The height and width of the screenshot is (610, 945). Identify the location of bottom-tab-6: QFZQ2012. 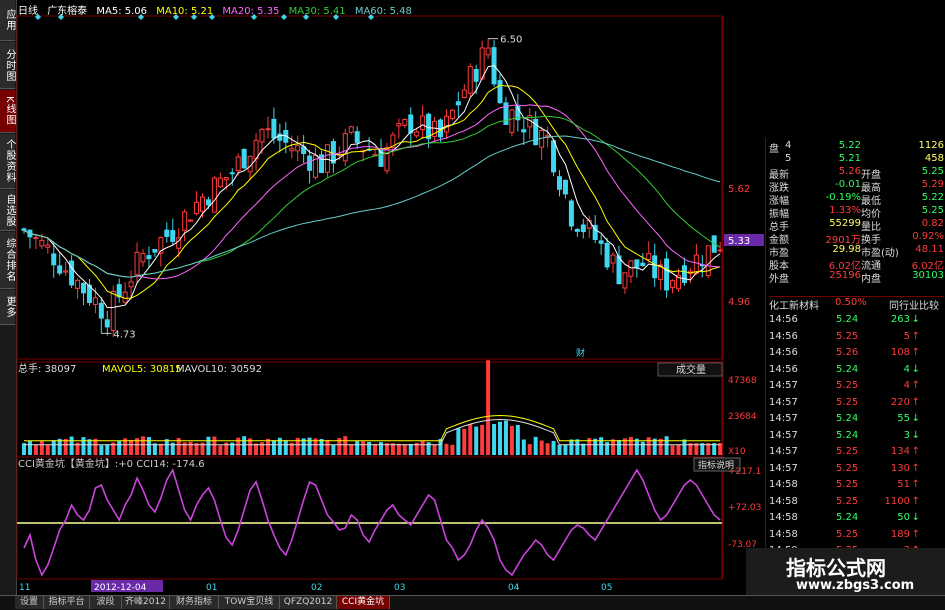
(308, 602).